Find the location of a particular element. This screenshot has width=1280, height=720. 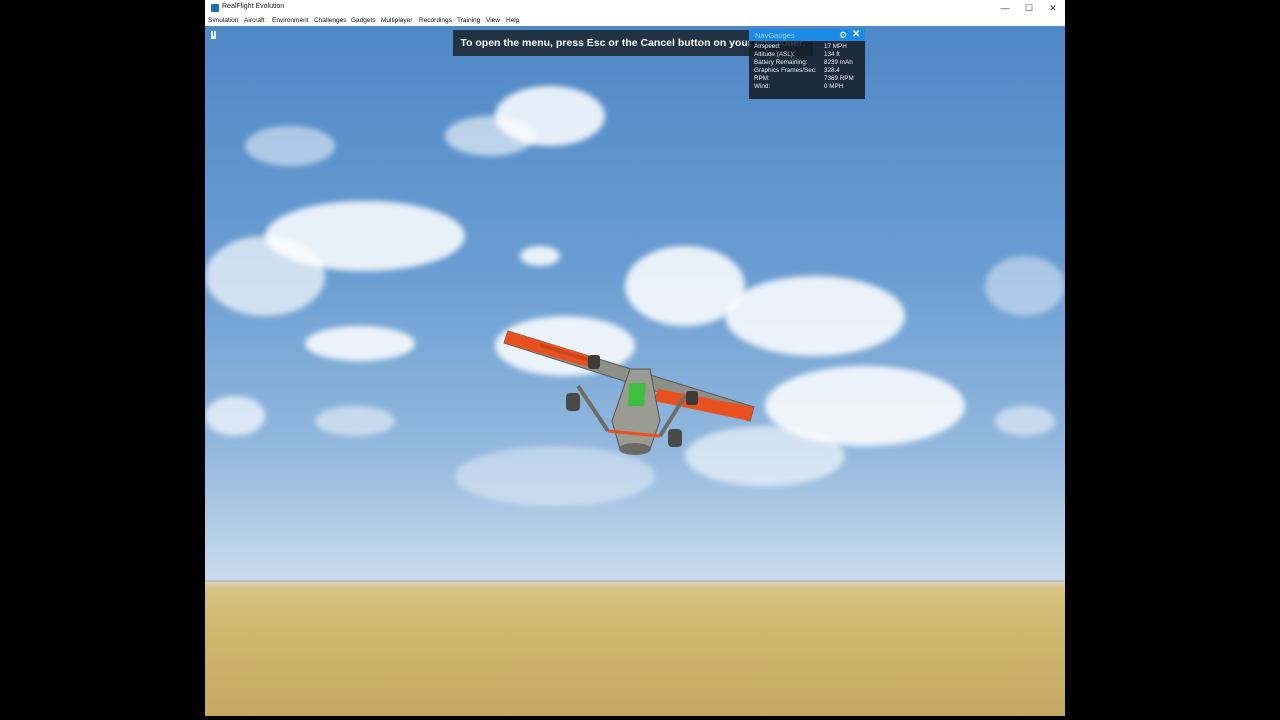

aircraft-model is located at coordinates (629, 392).